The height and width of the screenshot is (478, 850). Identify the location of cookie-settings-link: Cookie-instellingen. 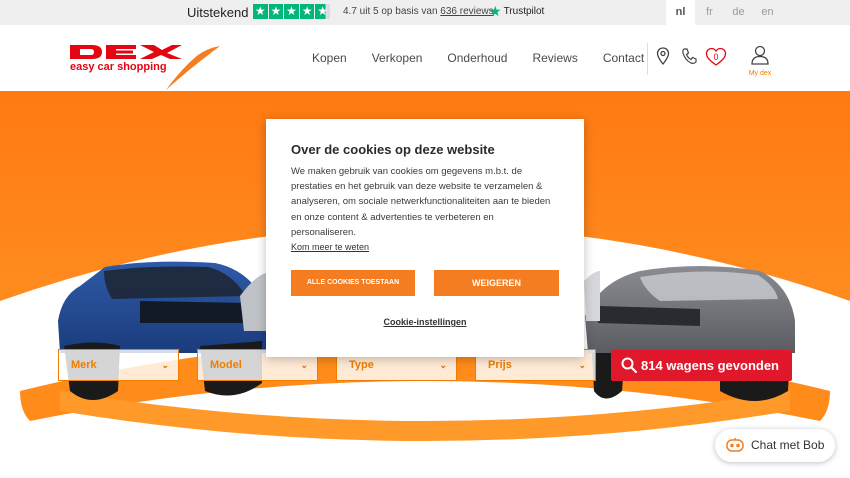
(425, 322).